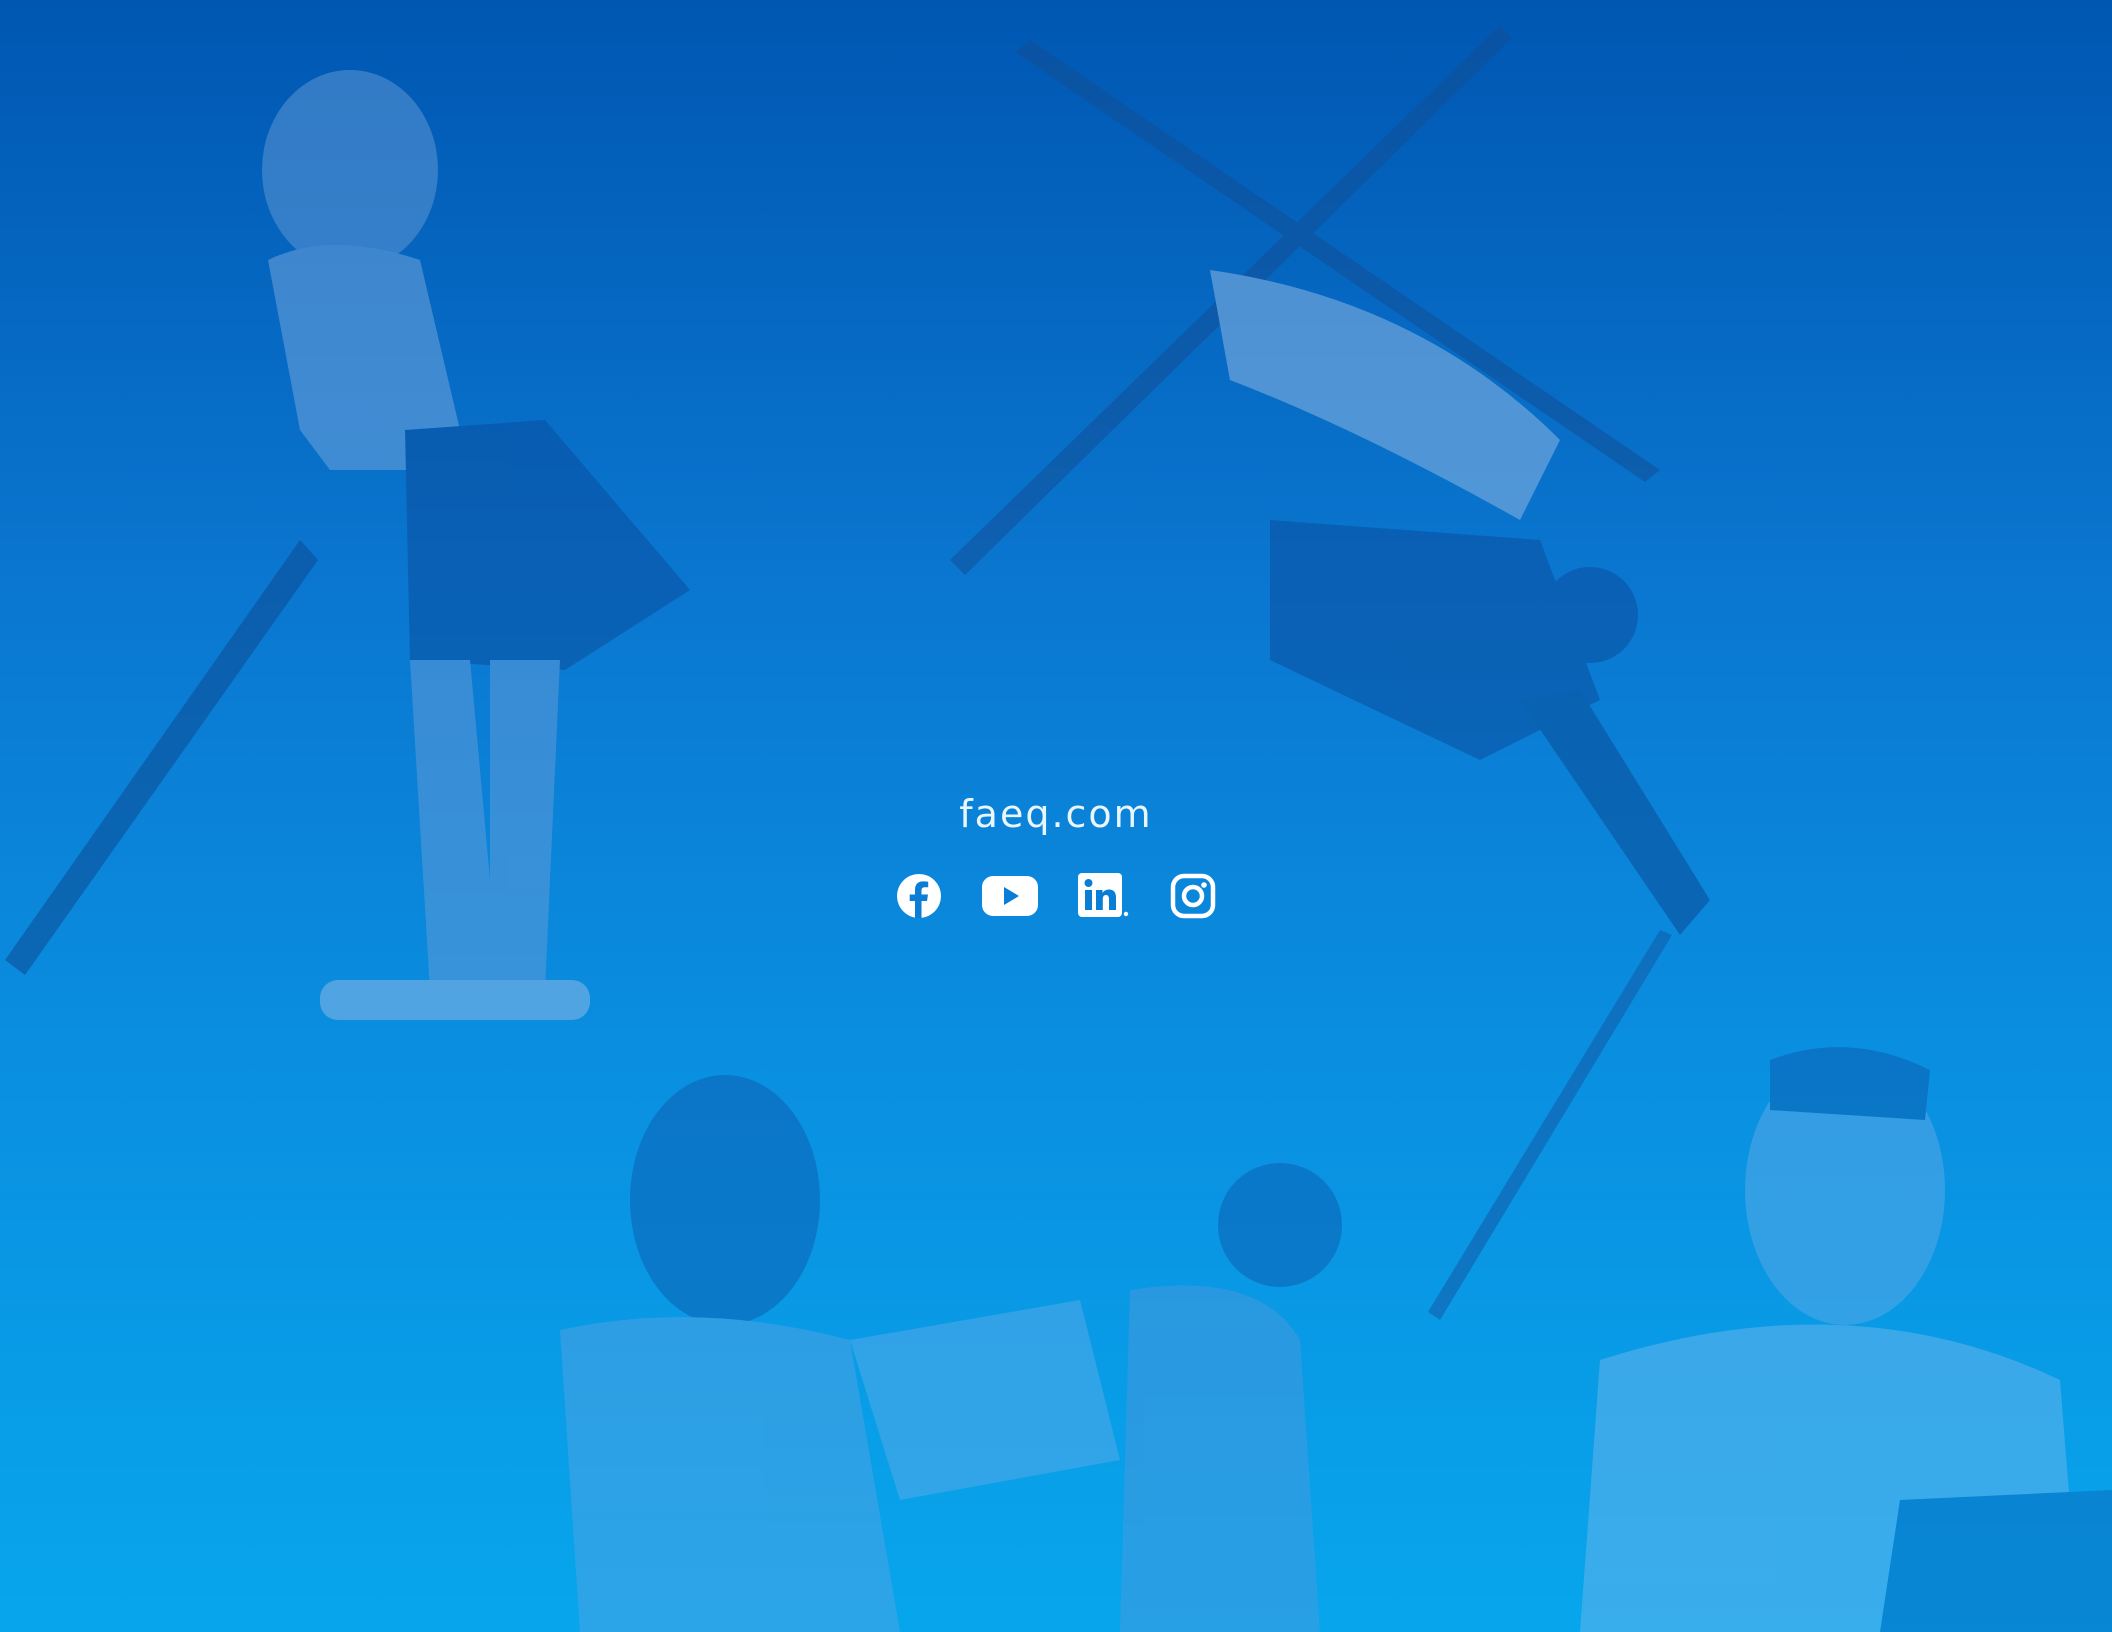  Describe the element at coordinates (1056, 896) in the screenshot. I see `social-links` at that location.